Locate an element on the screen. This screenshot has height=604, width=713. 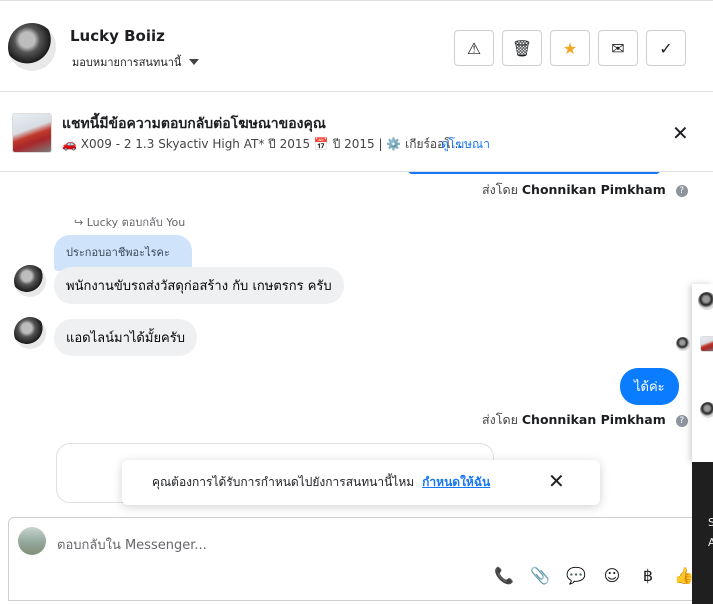
check-icon: ✓ is located at coordinates (666, 48).